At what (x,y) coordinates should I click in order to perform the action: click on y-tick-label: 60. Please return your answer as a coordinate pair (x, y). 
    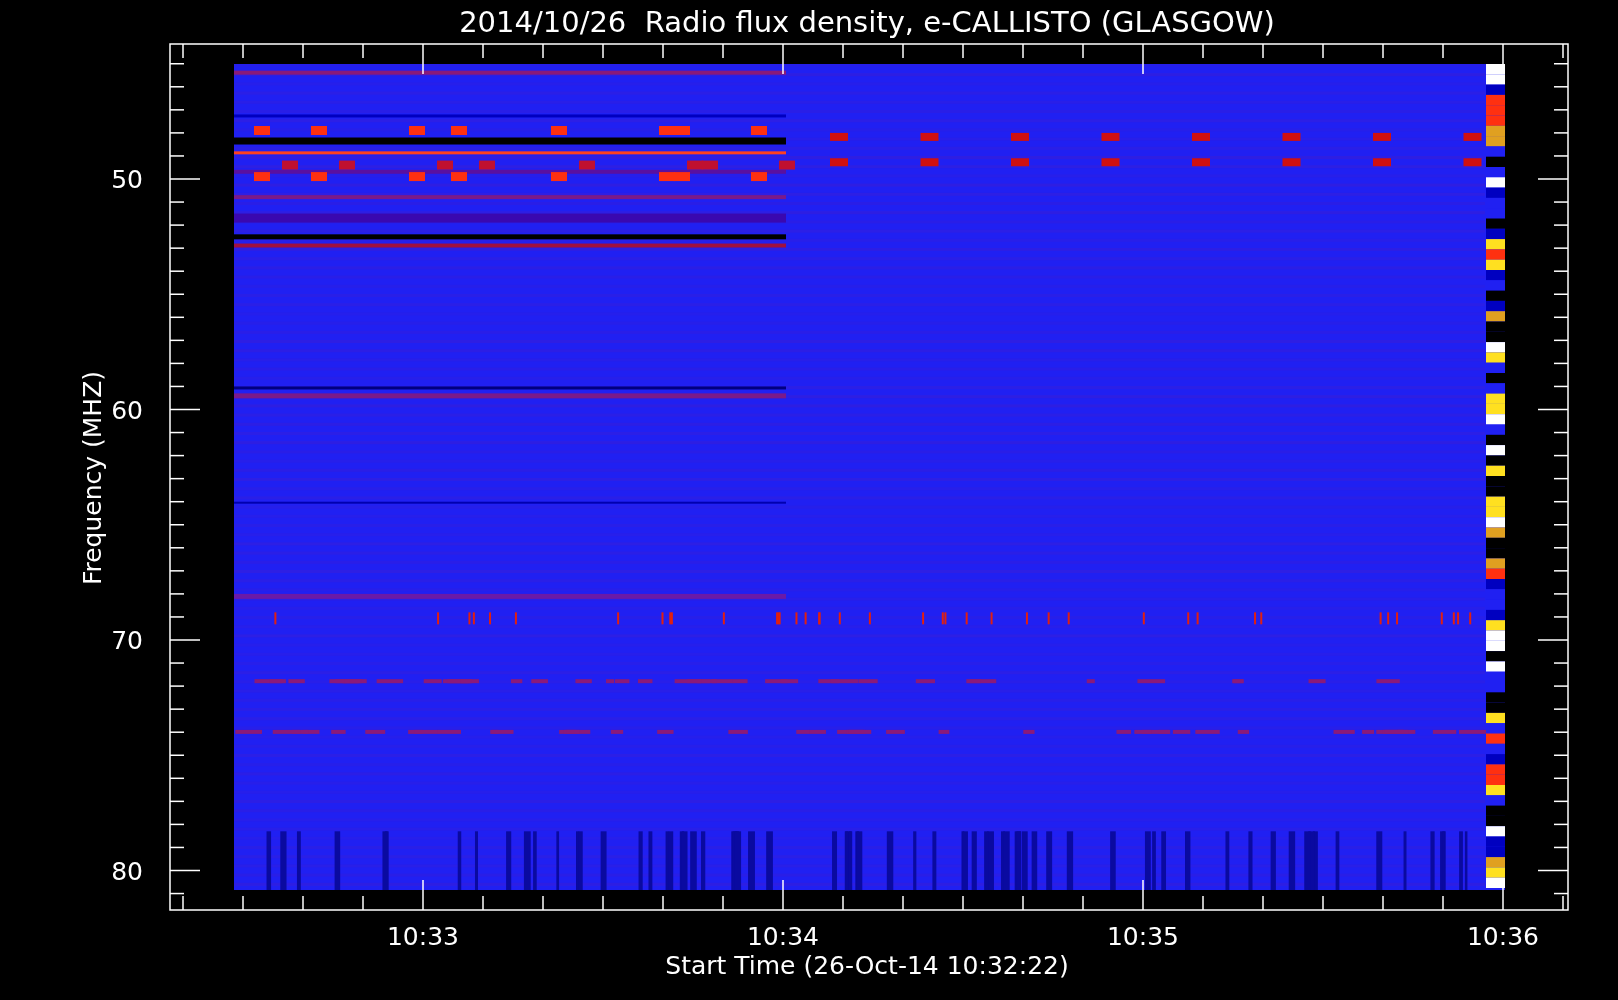
    Looking at the image, I should click on (127, 410).